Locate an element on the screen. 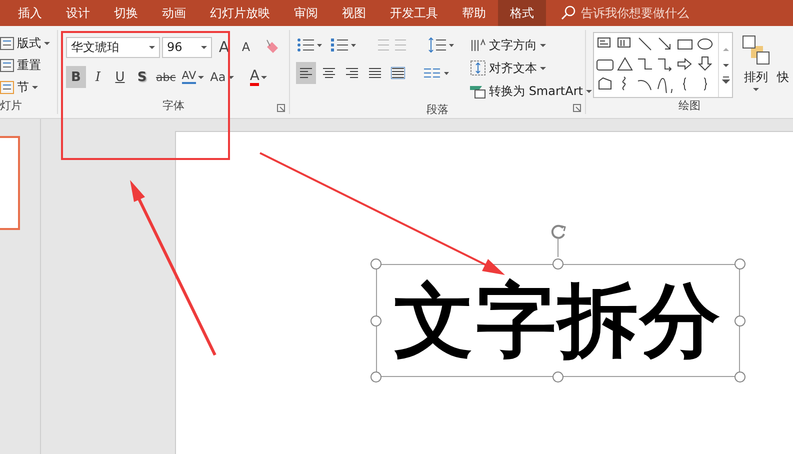 The width and height of the screenshot is (793, 454). group-label: 字体 is located at coordinates (173, 106).